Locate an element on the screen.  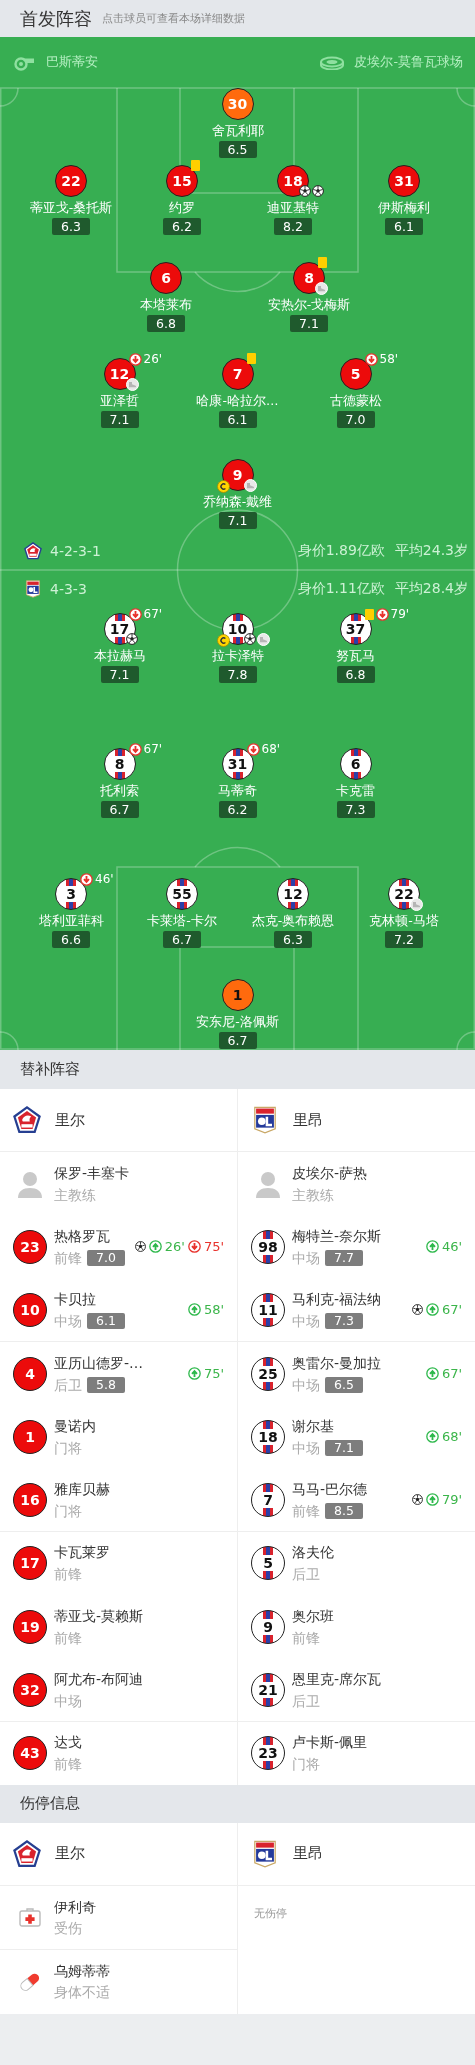
team-crest-icon is located at coordinates (27, 1120).